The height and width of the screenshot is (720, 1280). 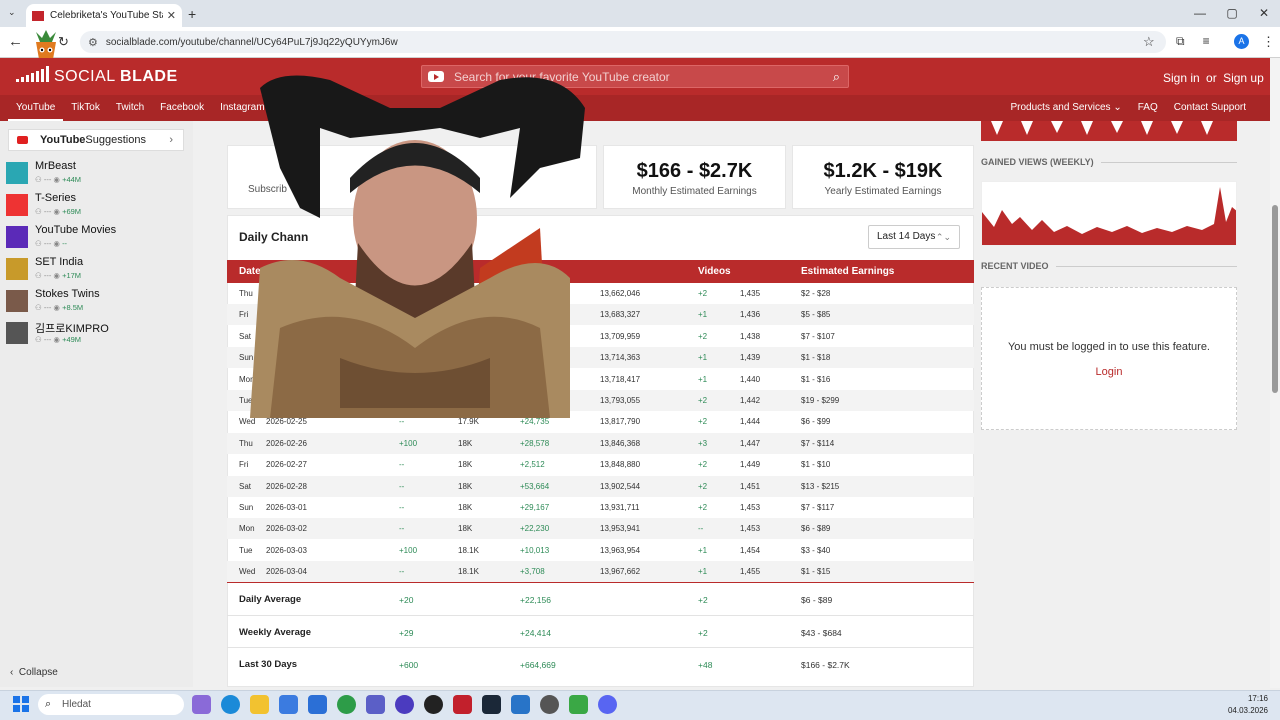 I want to click on channel-stats: ⚇ --- ◉ +69M, so click(x=58, y=211).